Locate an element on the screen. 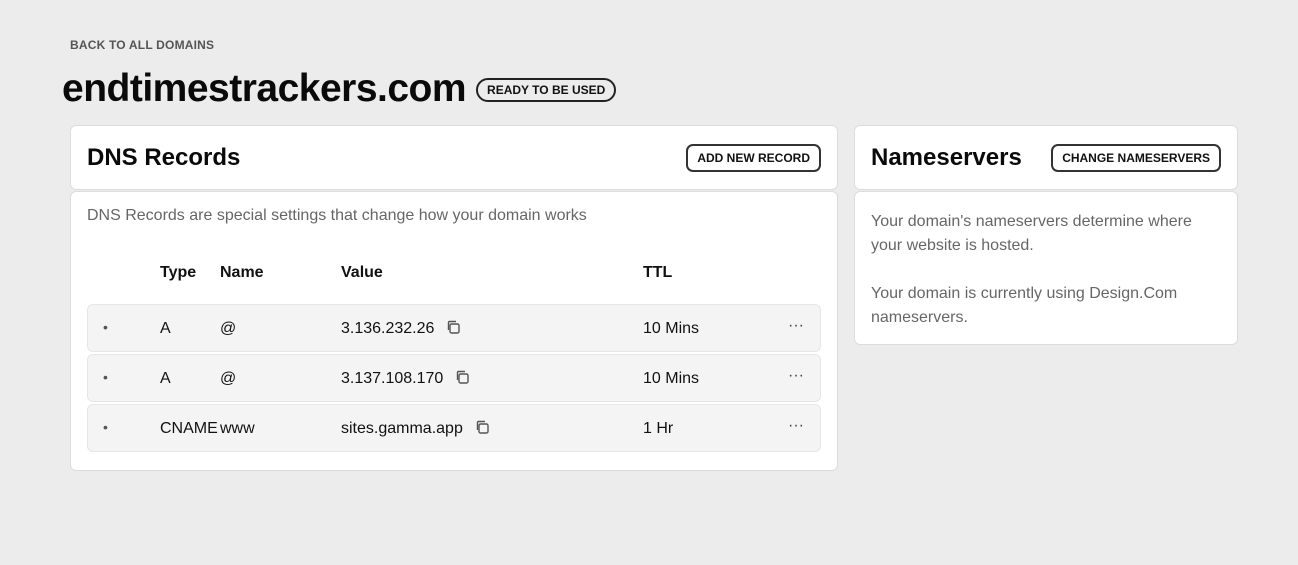 The height and width of the screenshot is (565, 1298). record-ttl: 1 Hr is located at coordinates (658, 428).